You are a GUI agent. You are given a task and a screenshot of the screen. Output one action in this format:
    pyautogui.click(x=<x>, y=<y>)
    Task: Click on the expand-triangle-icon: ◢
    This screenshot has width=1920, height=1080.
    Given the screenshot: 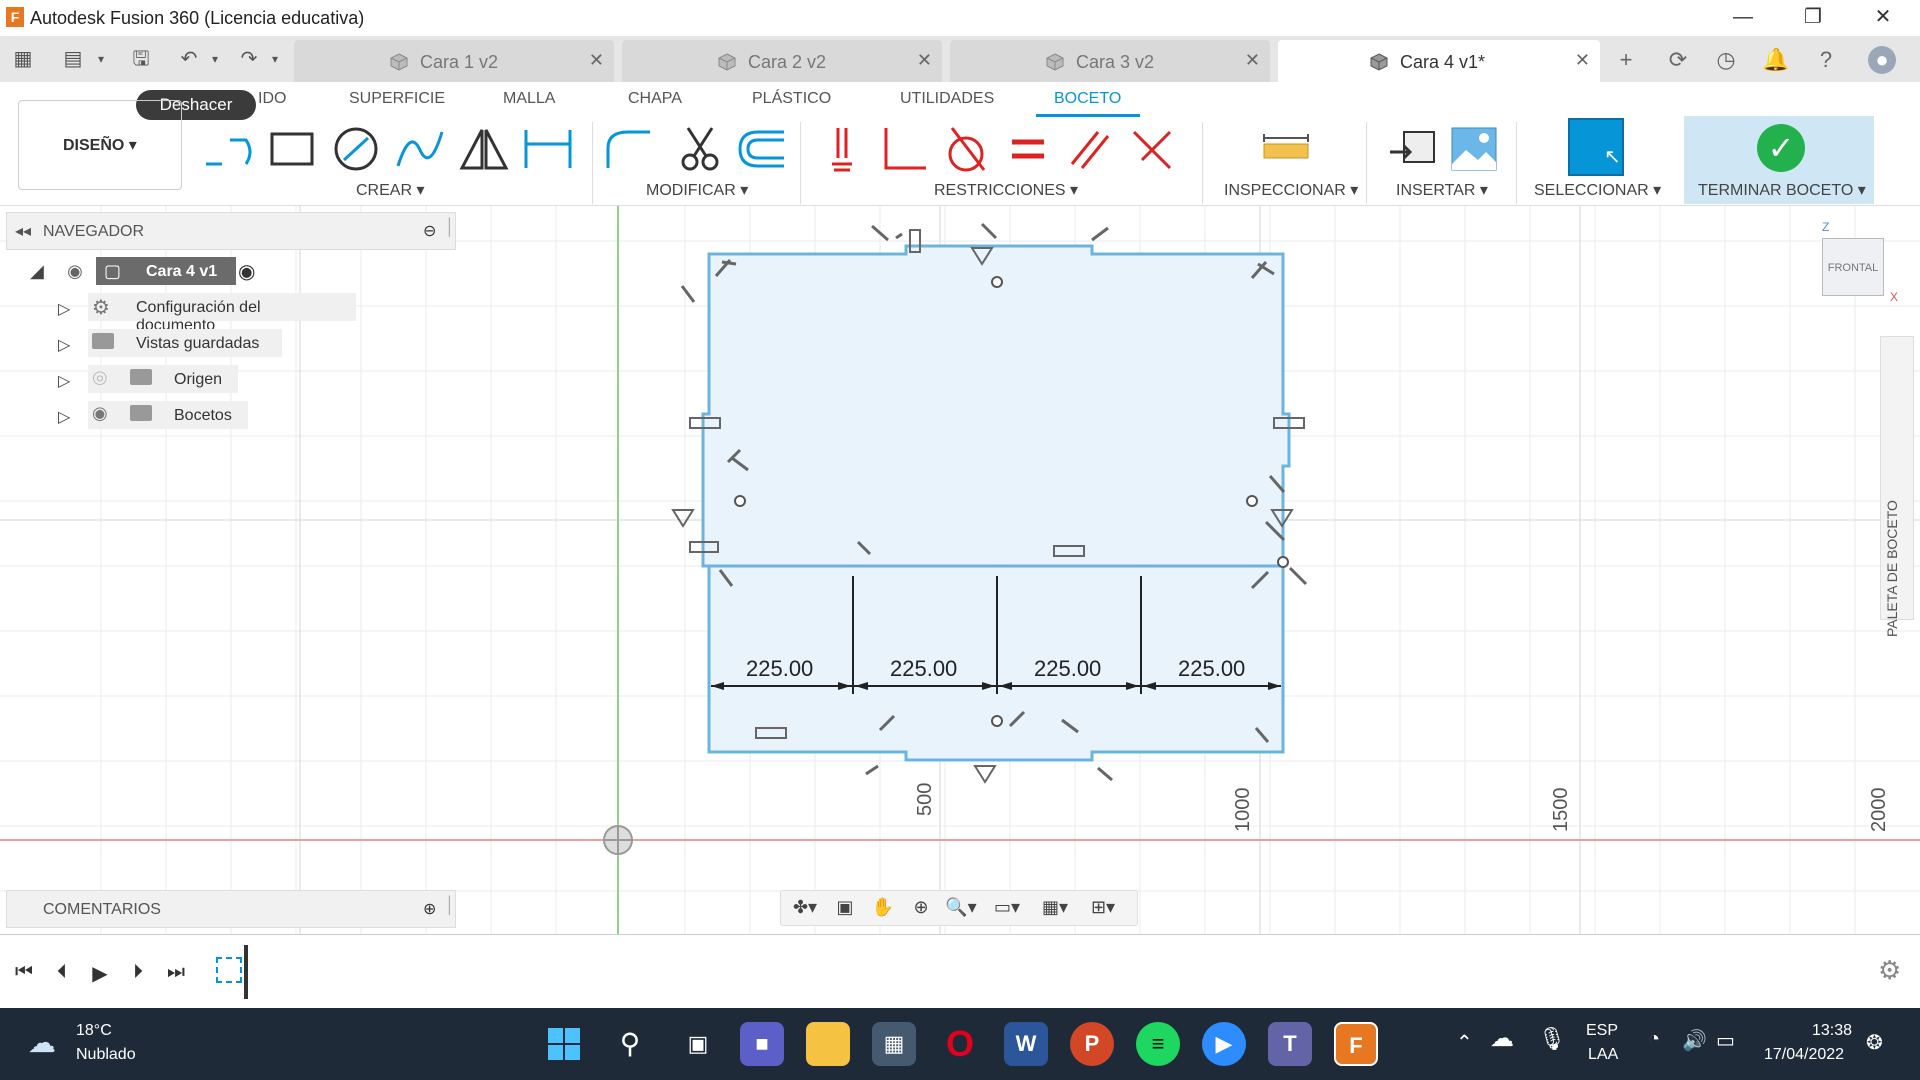 What is the action you would take?
    pyautogui.click(x=37, y=271)
    